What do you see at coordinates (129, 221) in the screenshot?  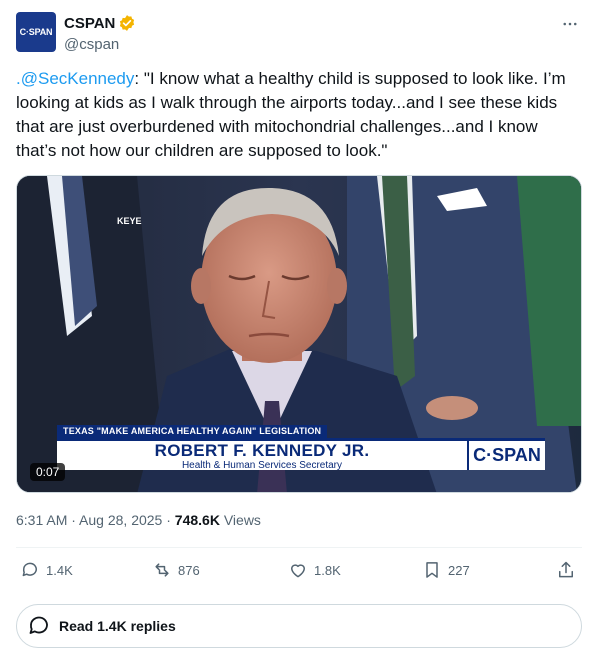 I see `station-tag: KEYE` at bounding box center [129, 221].